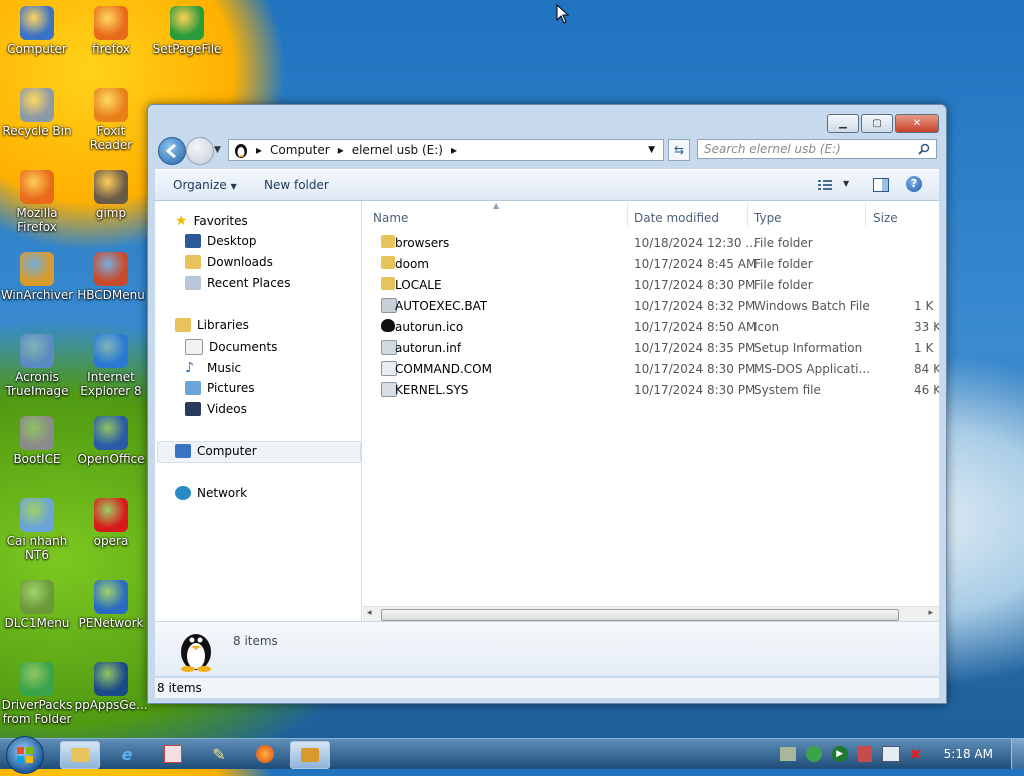 This screenshot has width=1024, height=776. What do you see at coordinates (369, 613) in the screenshot?
I see `scroll-left-icon: ◂` at bounding box center [369, 613].